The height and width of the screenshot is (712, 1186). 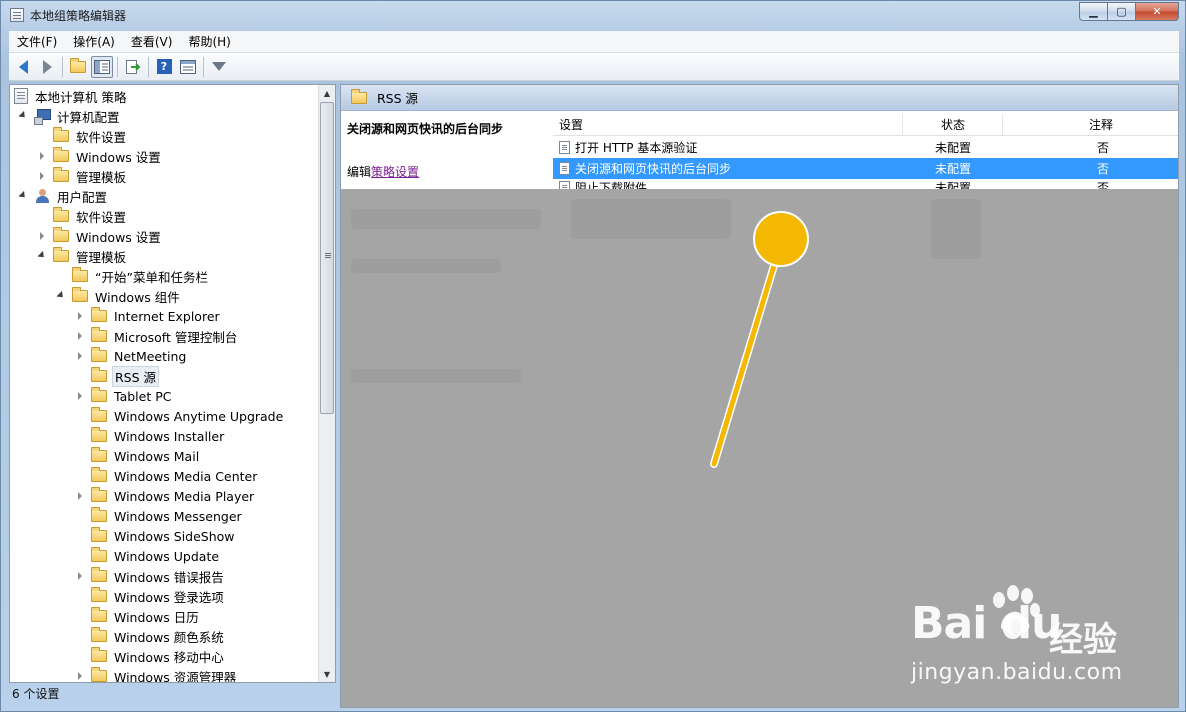 I want to click on tree-item-sideshow: Windows SideShow, so click(x=156, y=536).